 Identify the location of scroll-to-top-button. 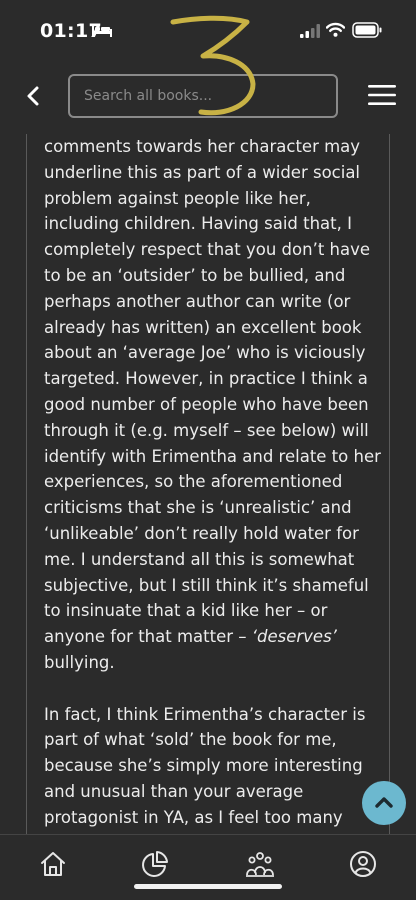
(384, 803).